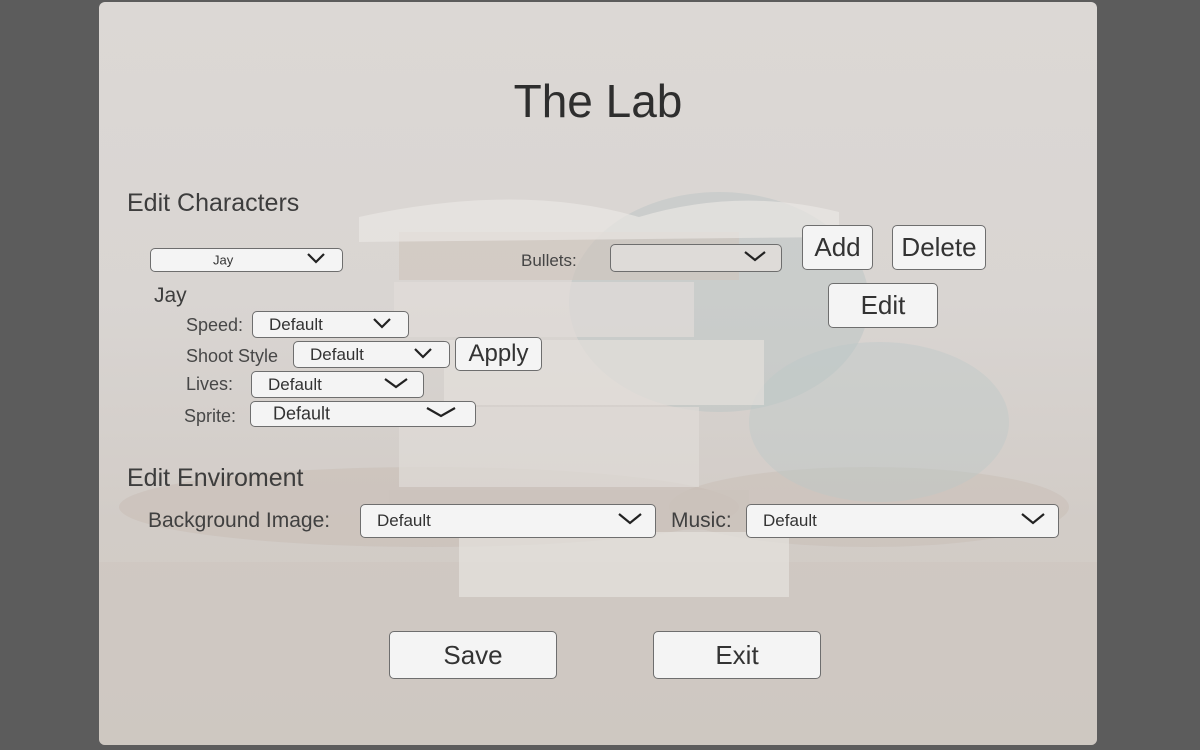 The width and height of the screenshot is (1200, 750). I want to click on delete-button: Delete, so click(939, 247).